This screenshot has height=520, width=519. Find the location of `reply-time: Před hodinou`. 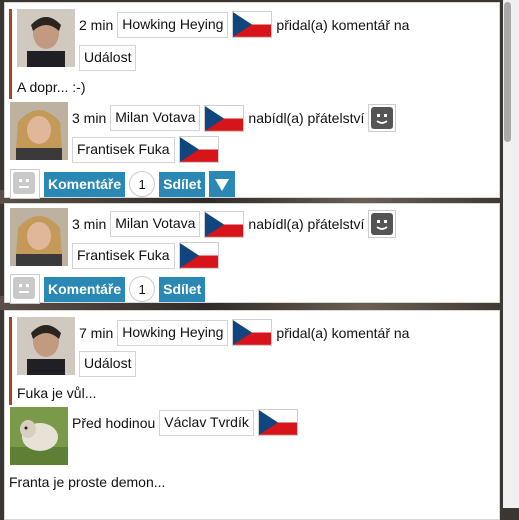

reply-time: Před hodinou is located at coordinates (114, 422).